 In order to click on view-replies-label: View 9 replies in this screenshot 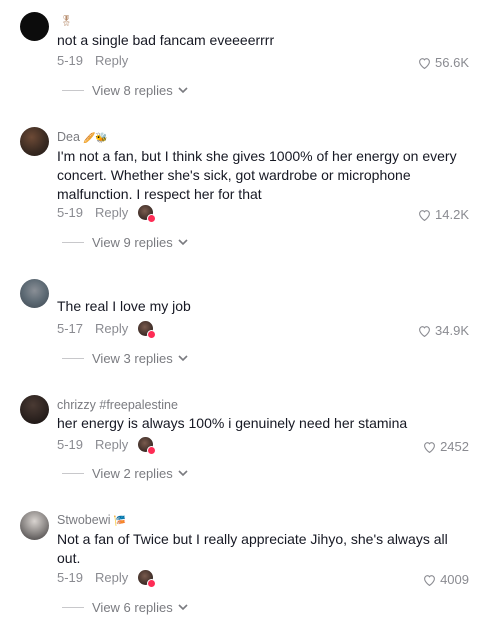, I will do `click(132, 242)`.